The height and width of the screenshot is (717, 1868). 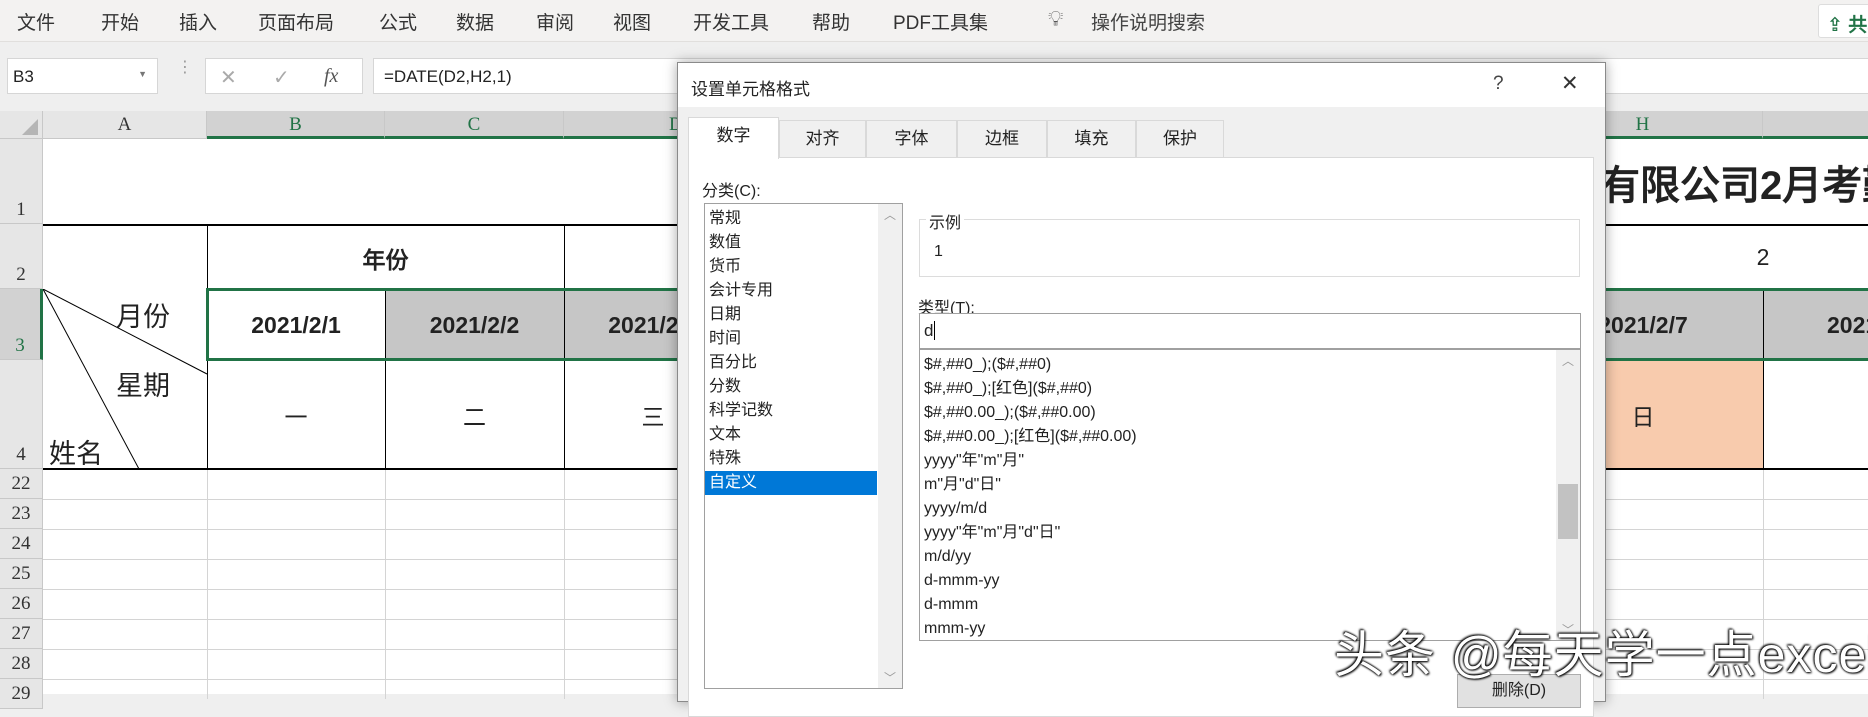 I want to click on row-header-26: 26, so click(x=21, y=604).